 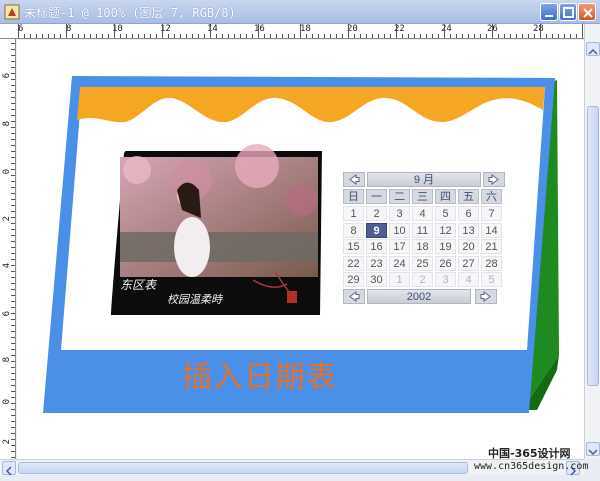 I want to click on next-month-button, so click(x=494, y=179).